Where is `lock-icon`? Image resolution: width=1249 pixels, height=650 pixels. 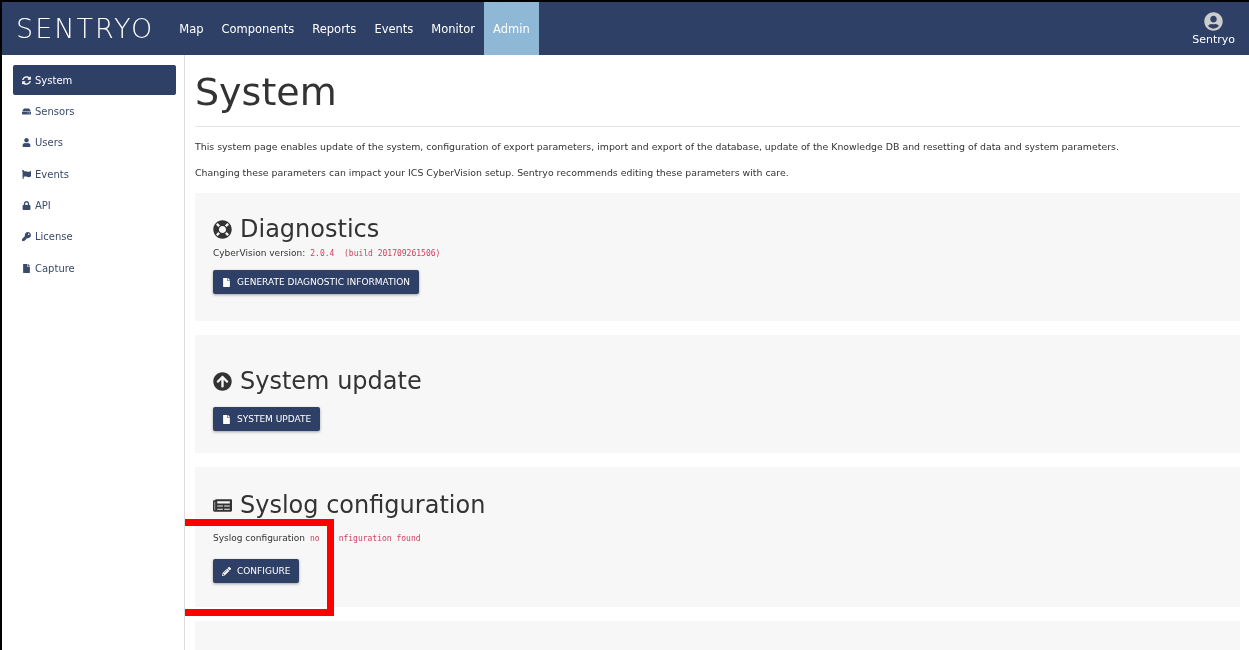
lock-icon is located at coordinates (26, 206).